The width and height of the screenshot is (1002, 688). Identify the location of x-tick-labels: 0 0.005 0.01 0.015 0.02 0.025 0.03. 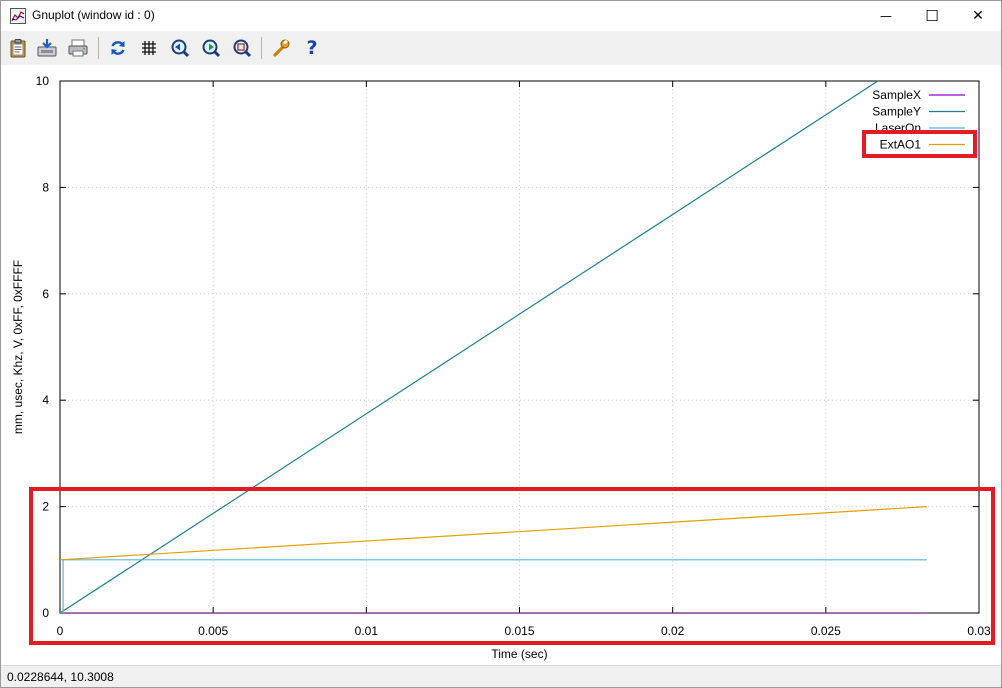
(524, 631).